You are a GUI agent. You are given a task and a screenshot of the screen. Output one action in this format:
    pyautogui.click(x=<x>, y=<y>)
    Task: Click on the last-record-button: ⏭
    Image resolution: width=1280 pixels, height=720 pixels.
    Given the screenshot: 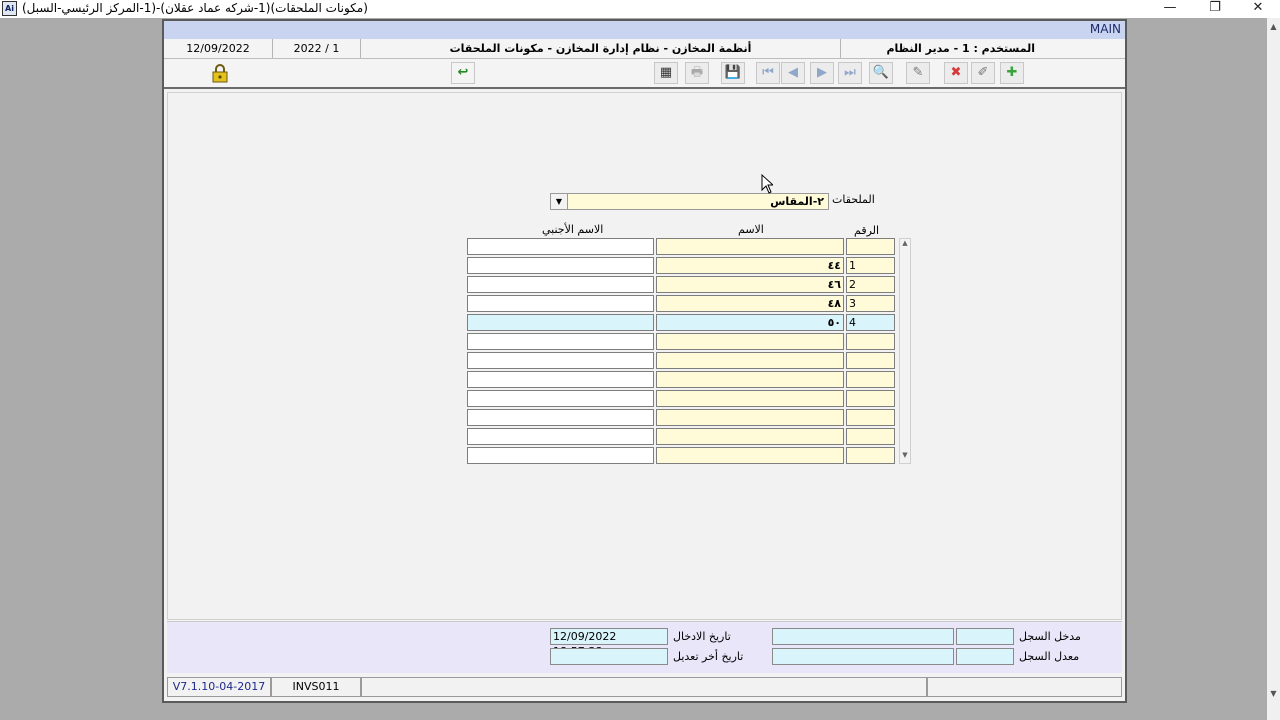 What is the action you would take?
    pyautogui.click(x=850, y=73)
    